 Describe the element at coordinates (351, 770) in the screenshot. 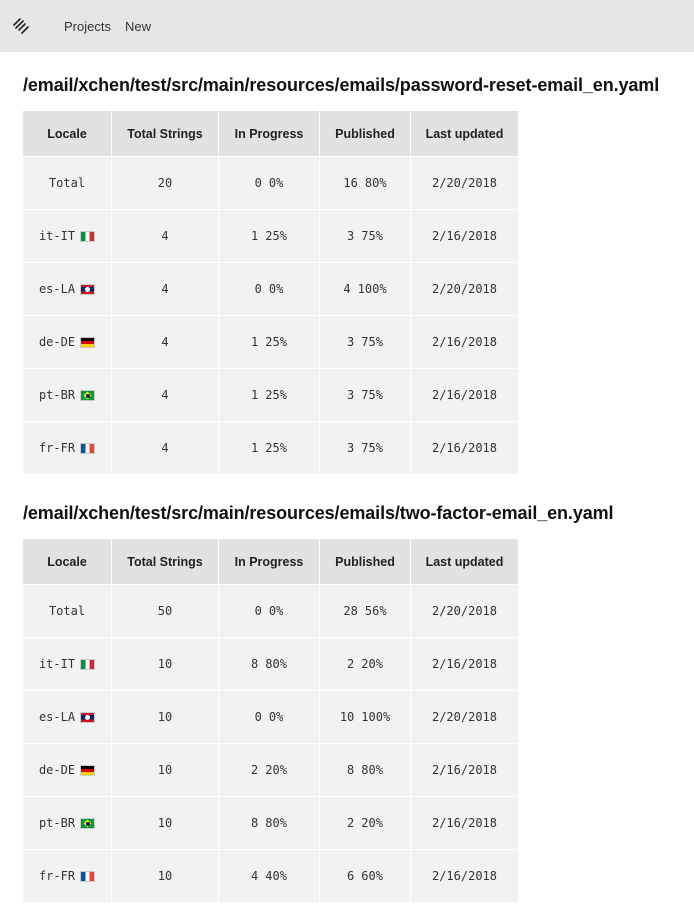

I see `published-count: 8` at that location.